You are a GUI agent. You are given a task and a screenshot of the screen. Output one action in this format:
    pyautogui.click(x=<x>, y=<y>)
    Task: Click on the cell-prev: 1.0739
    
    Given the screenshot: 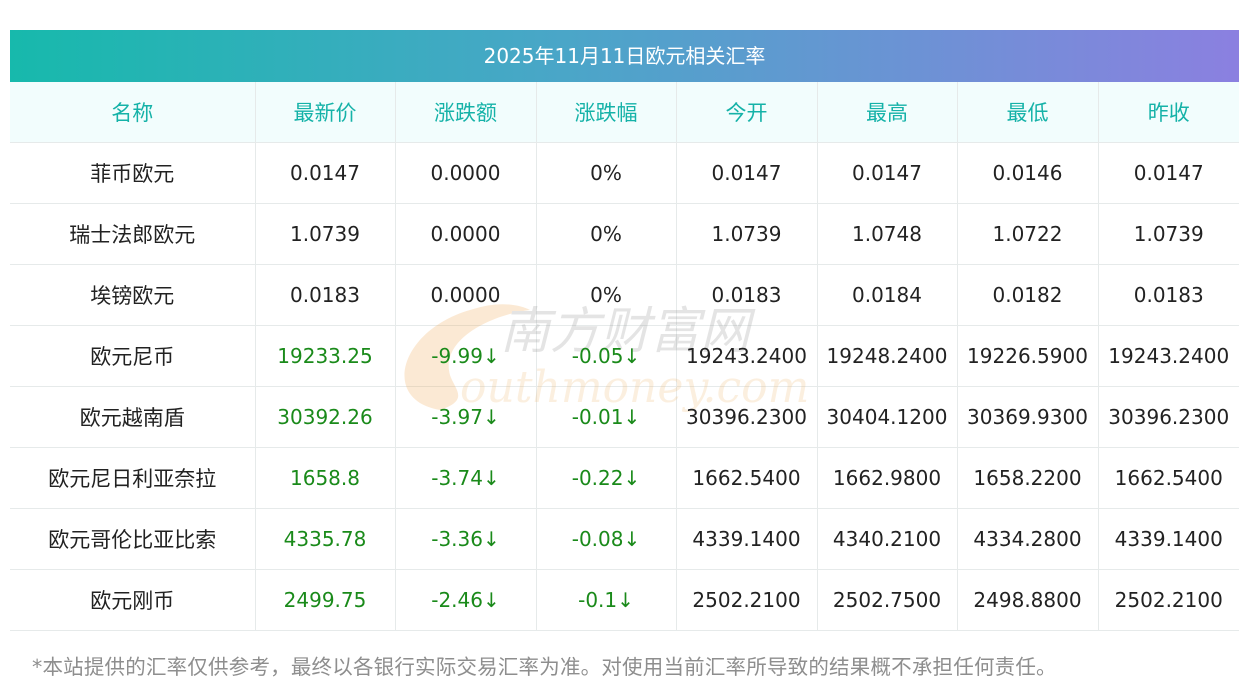 What is the action you would take?
    pyautogui.click(x=1168, y=234)
    